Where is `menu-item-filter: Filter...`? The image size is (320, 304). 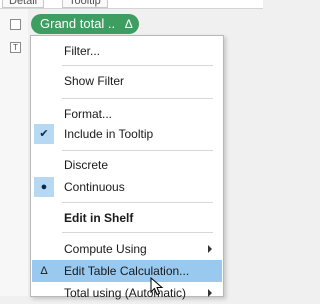
menu-item-filter: Filter... is located at coordinates (127, 51).